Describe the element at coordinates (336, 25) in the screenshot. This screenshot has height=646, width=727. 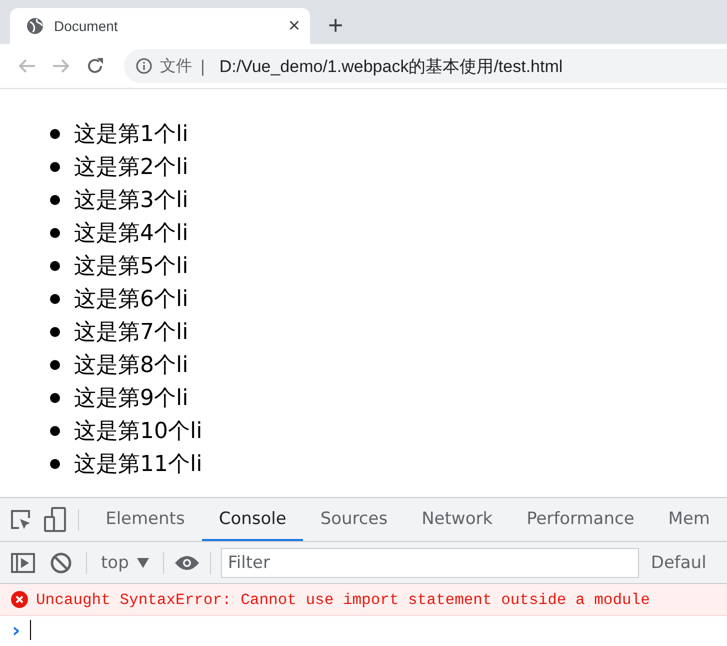
I see `new-tab-button: +` at that location.